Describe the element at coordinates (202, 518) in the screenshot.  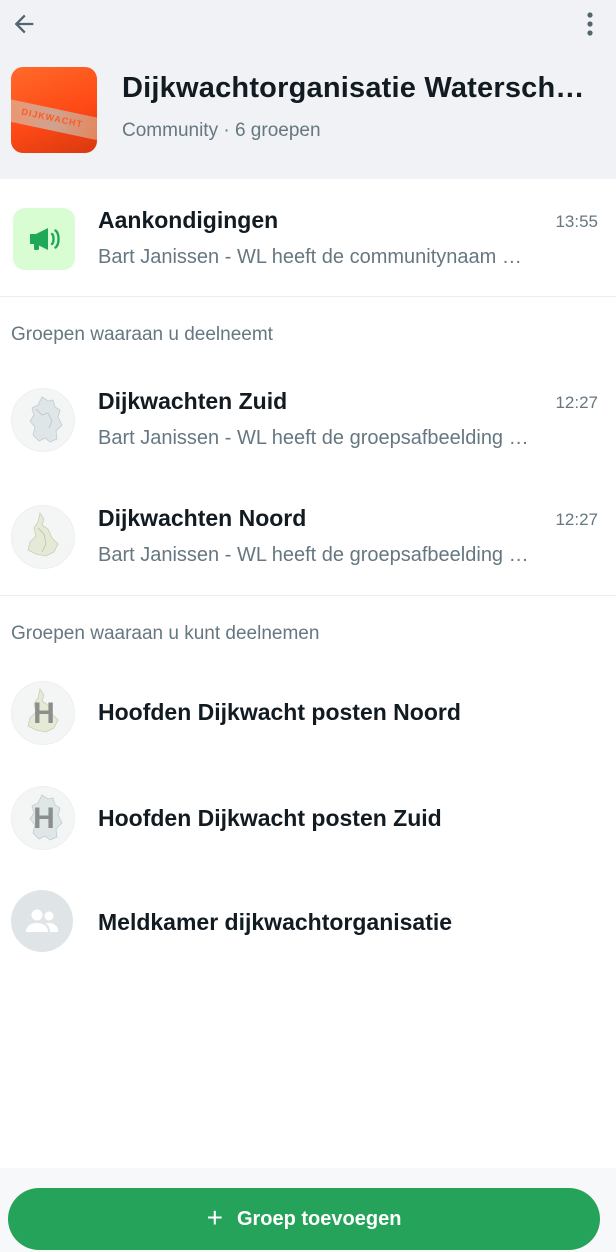
I see `group-title: Dijkwachten Noord` at that location.